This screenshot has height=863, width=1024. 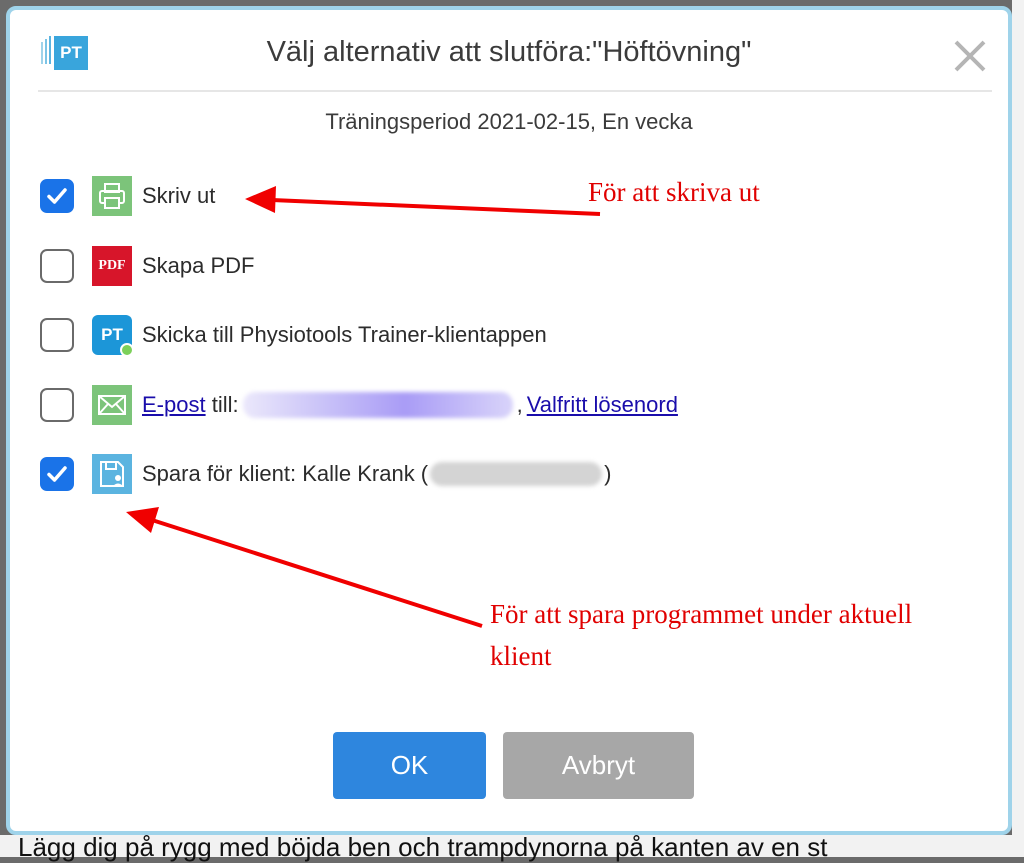 What do you see at coordinates (608, 473) in the screenshot?
I see `option-label-suffix: )` at bounding box center [608, 473].